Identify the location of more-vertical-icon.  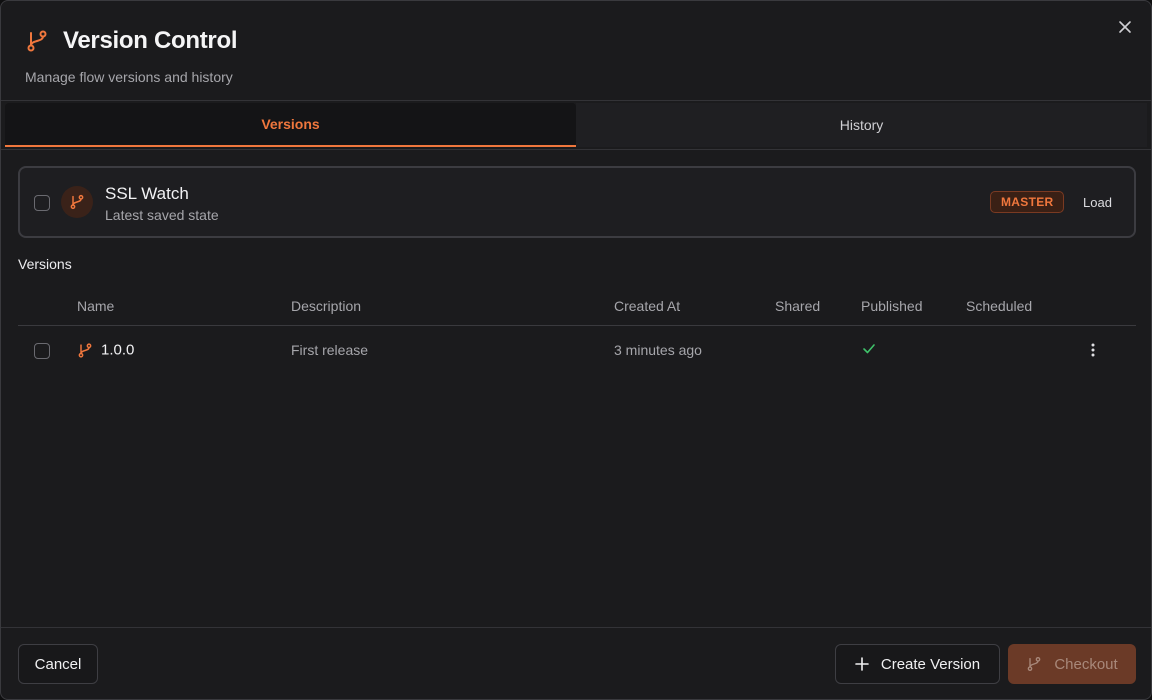
(1093, 350).